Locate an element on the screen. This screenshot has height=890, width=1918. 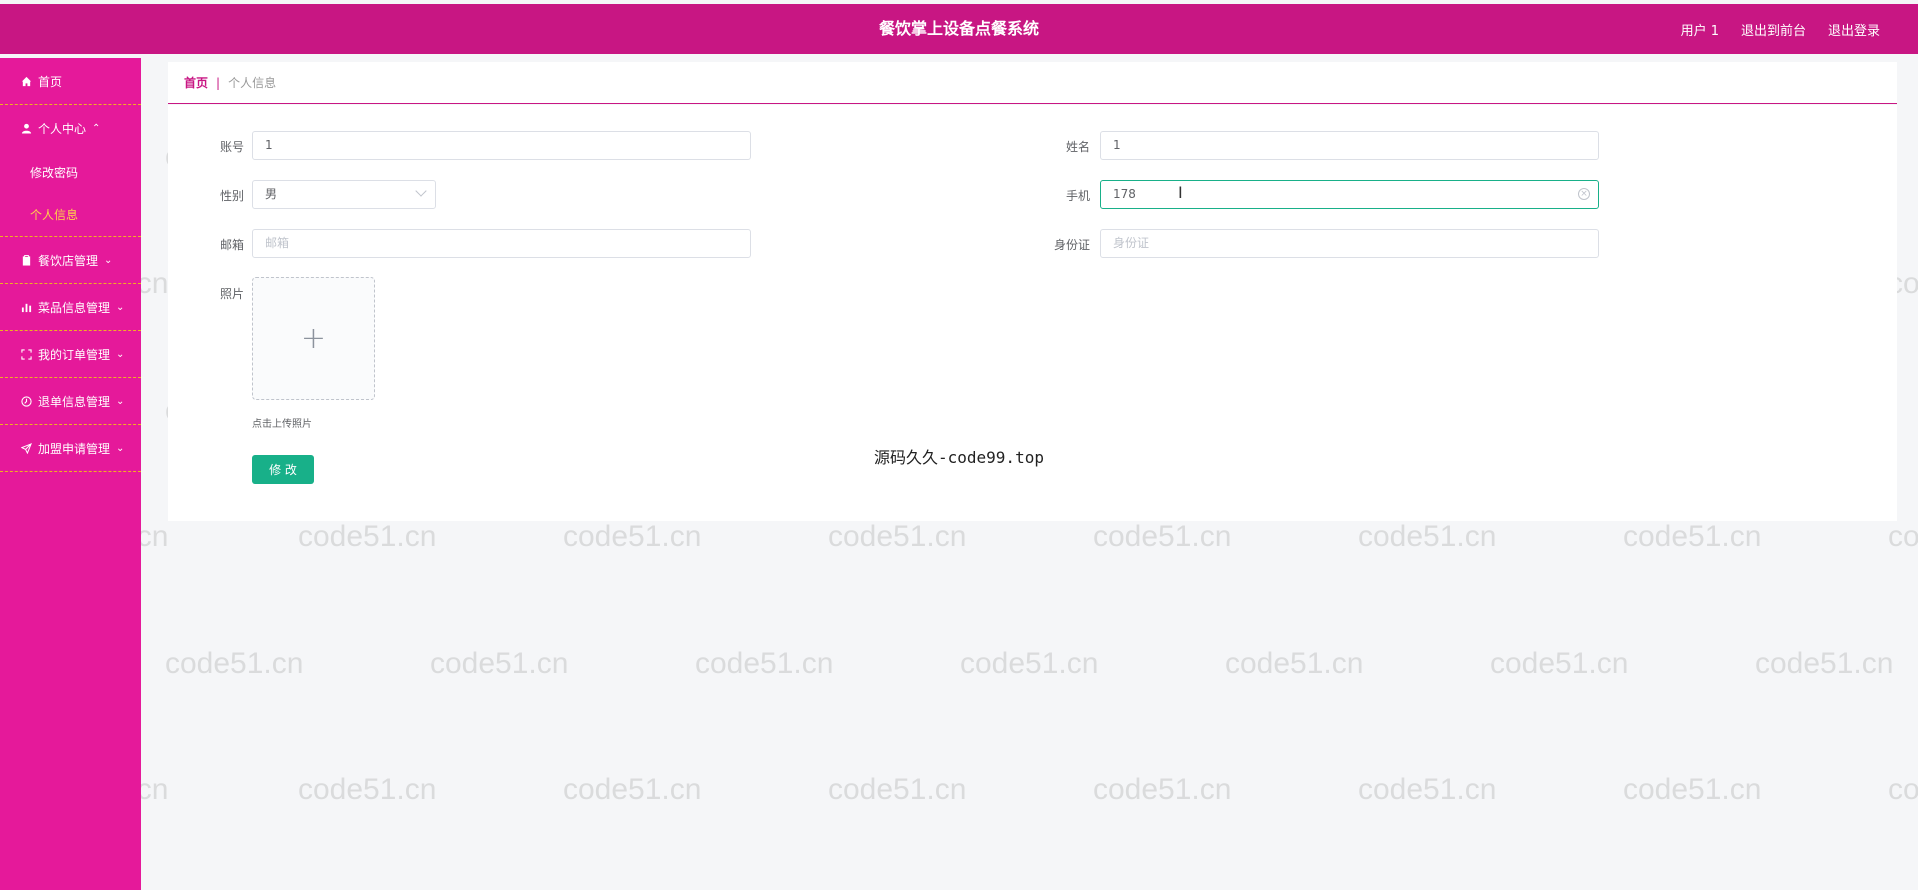
bar-chart-icon is located at coordinates (26, 307).